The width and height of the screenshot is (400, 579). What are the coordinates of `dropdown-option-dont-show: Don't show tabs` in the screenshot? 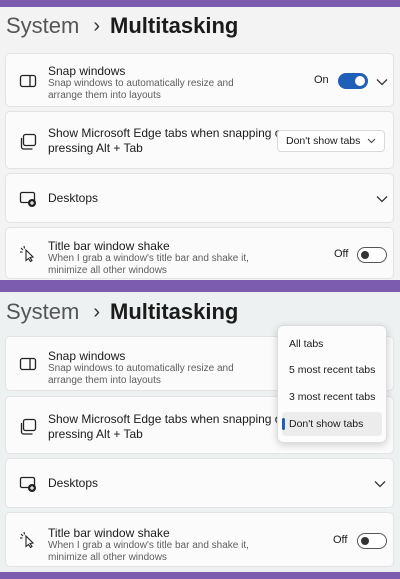 It's located at (332, 424).